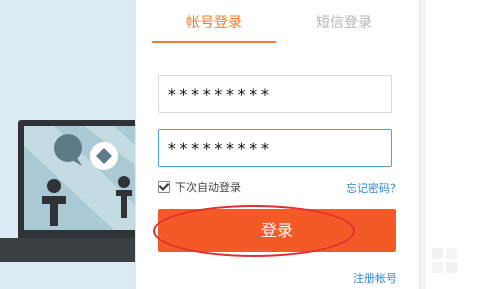 This screenshot has height=289, width=501. What do you see at coordinates (214, 42) in the screenshot?
I see `active-tab-underline` at bounding box center [214, 42].